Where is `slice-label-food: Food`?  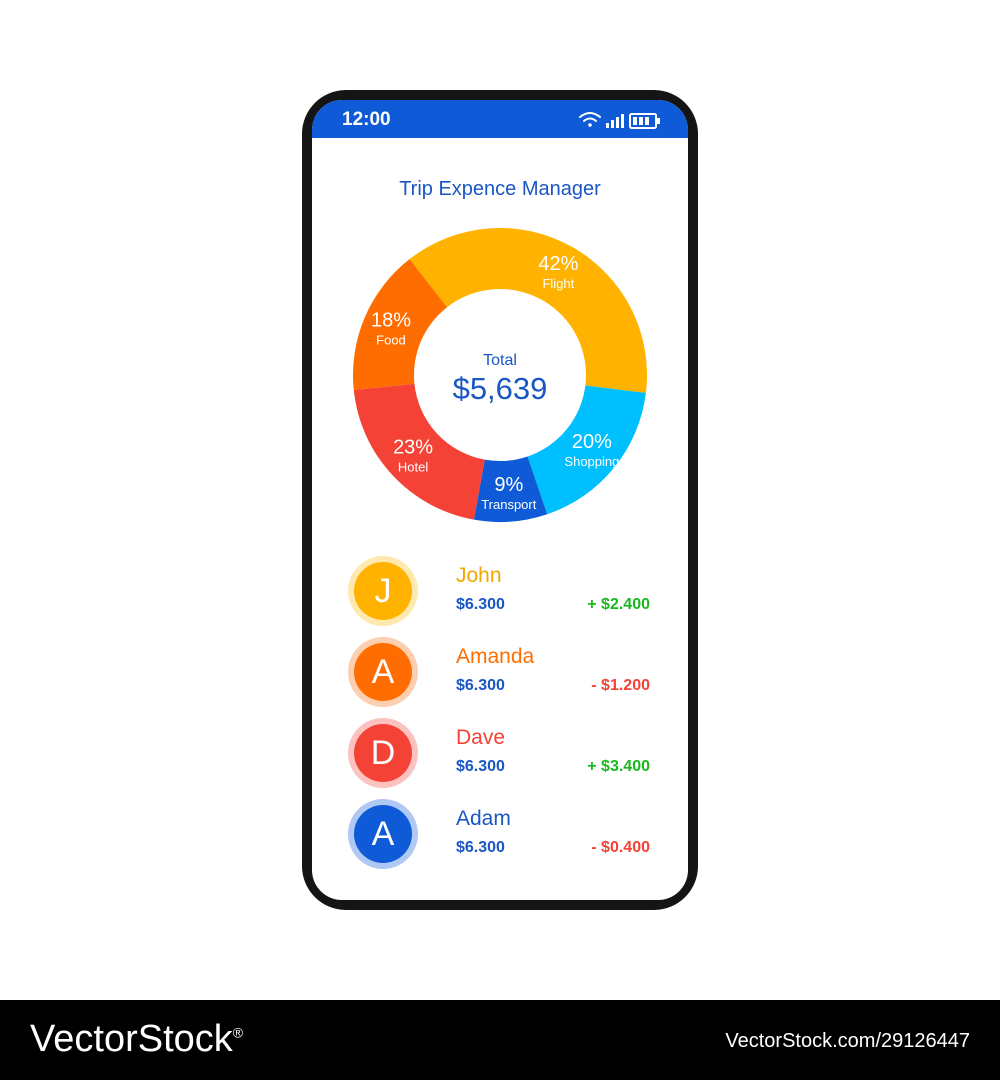 slice-label-food: Food is located at coordinates (391, 340).